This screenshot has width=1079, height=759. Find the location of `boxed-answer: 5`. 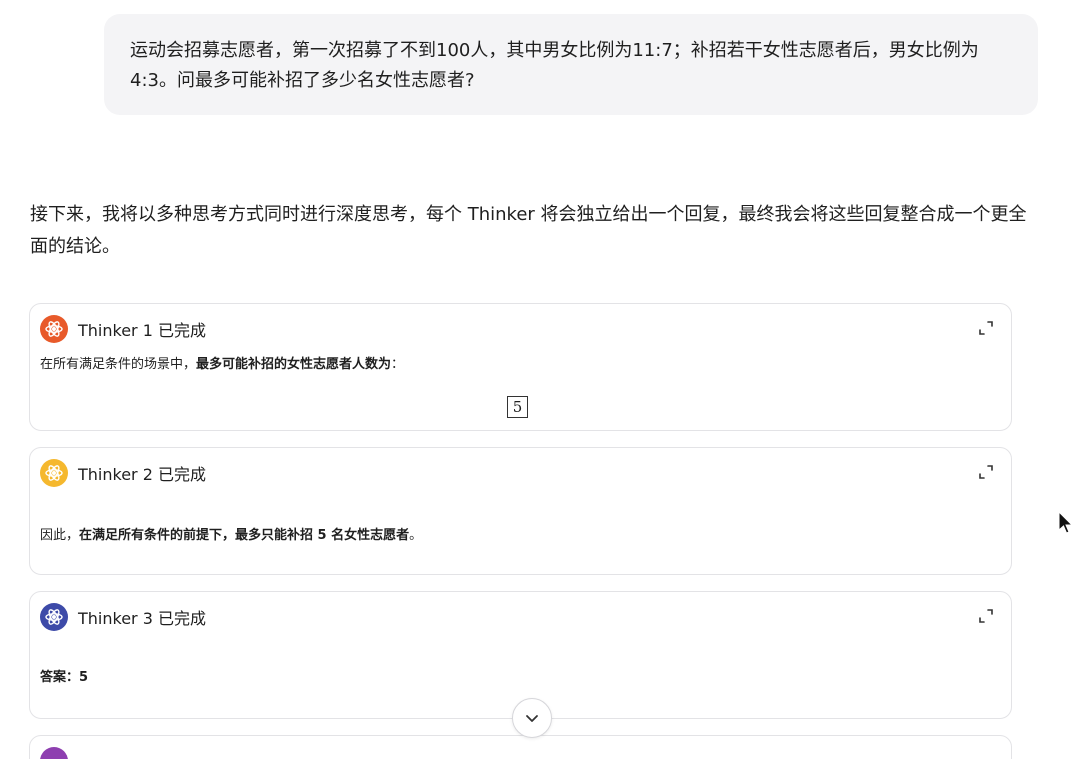

boxed-answer: 5 is located at coordinates (517, 407).